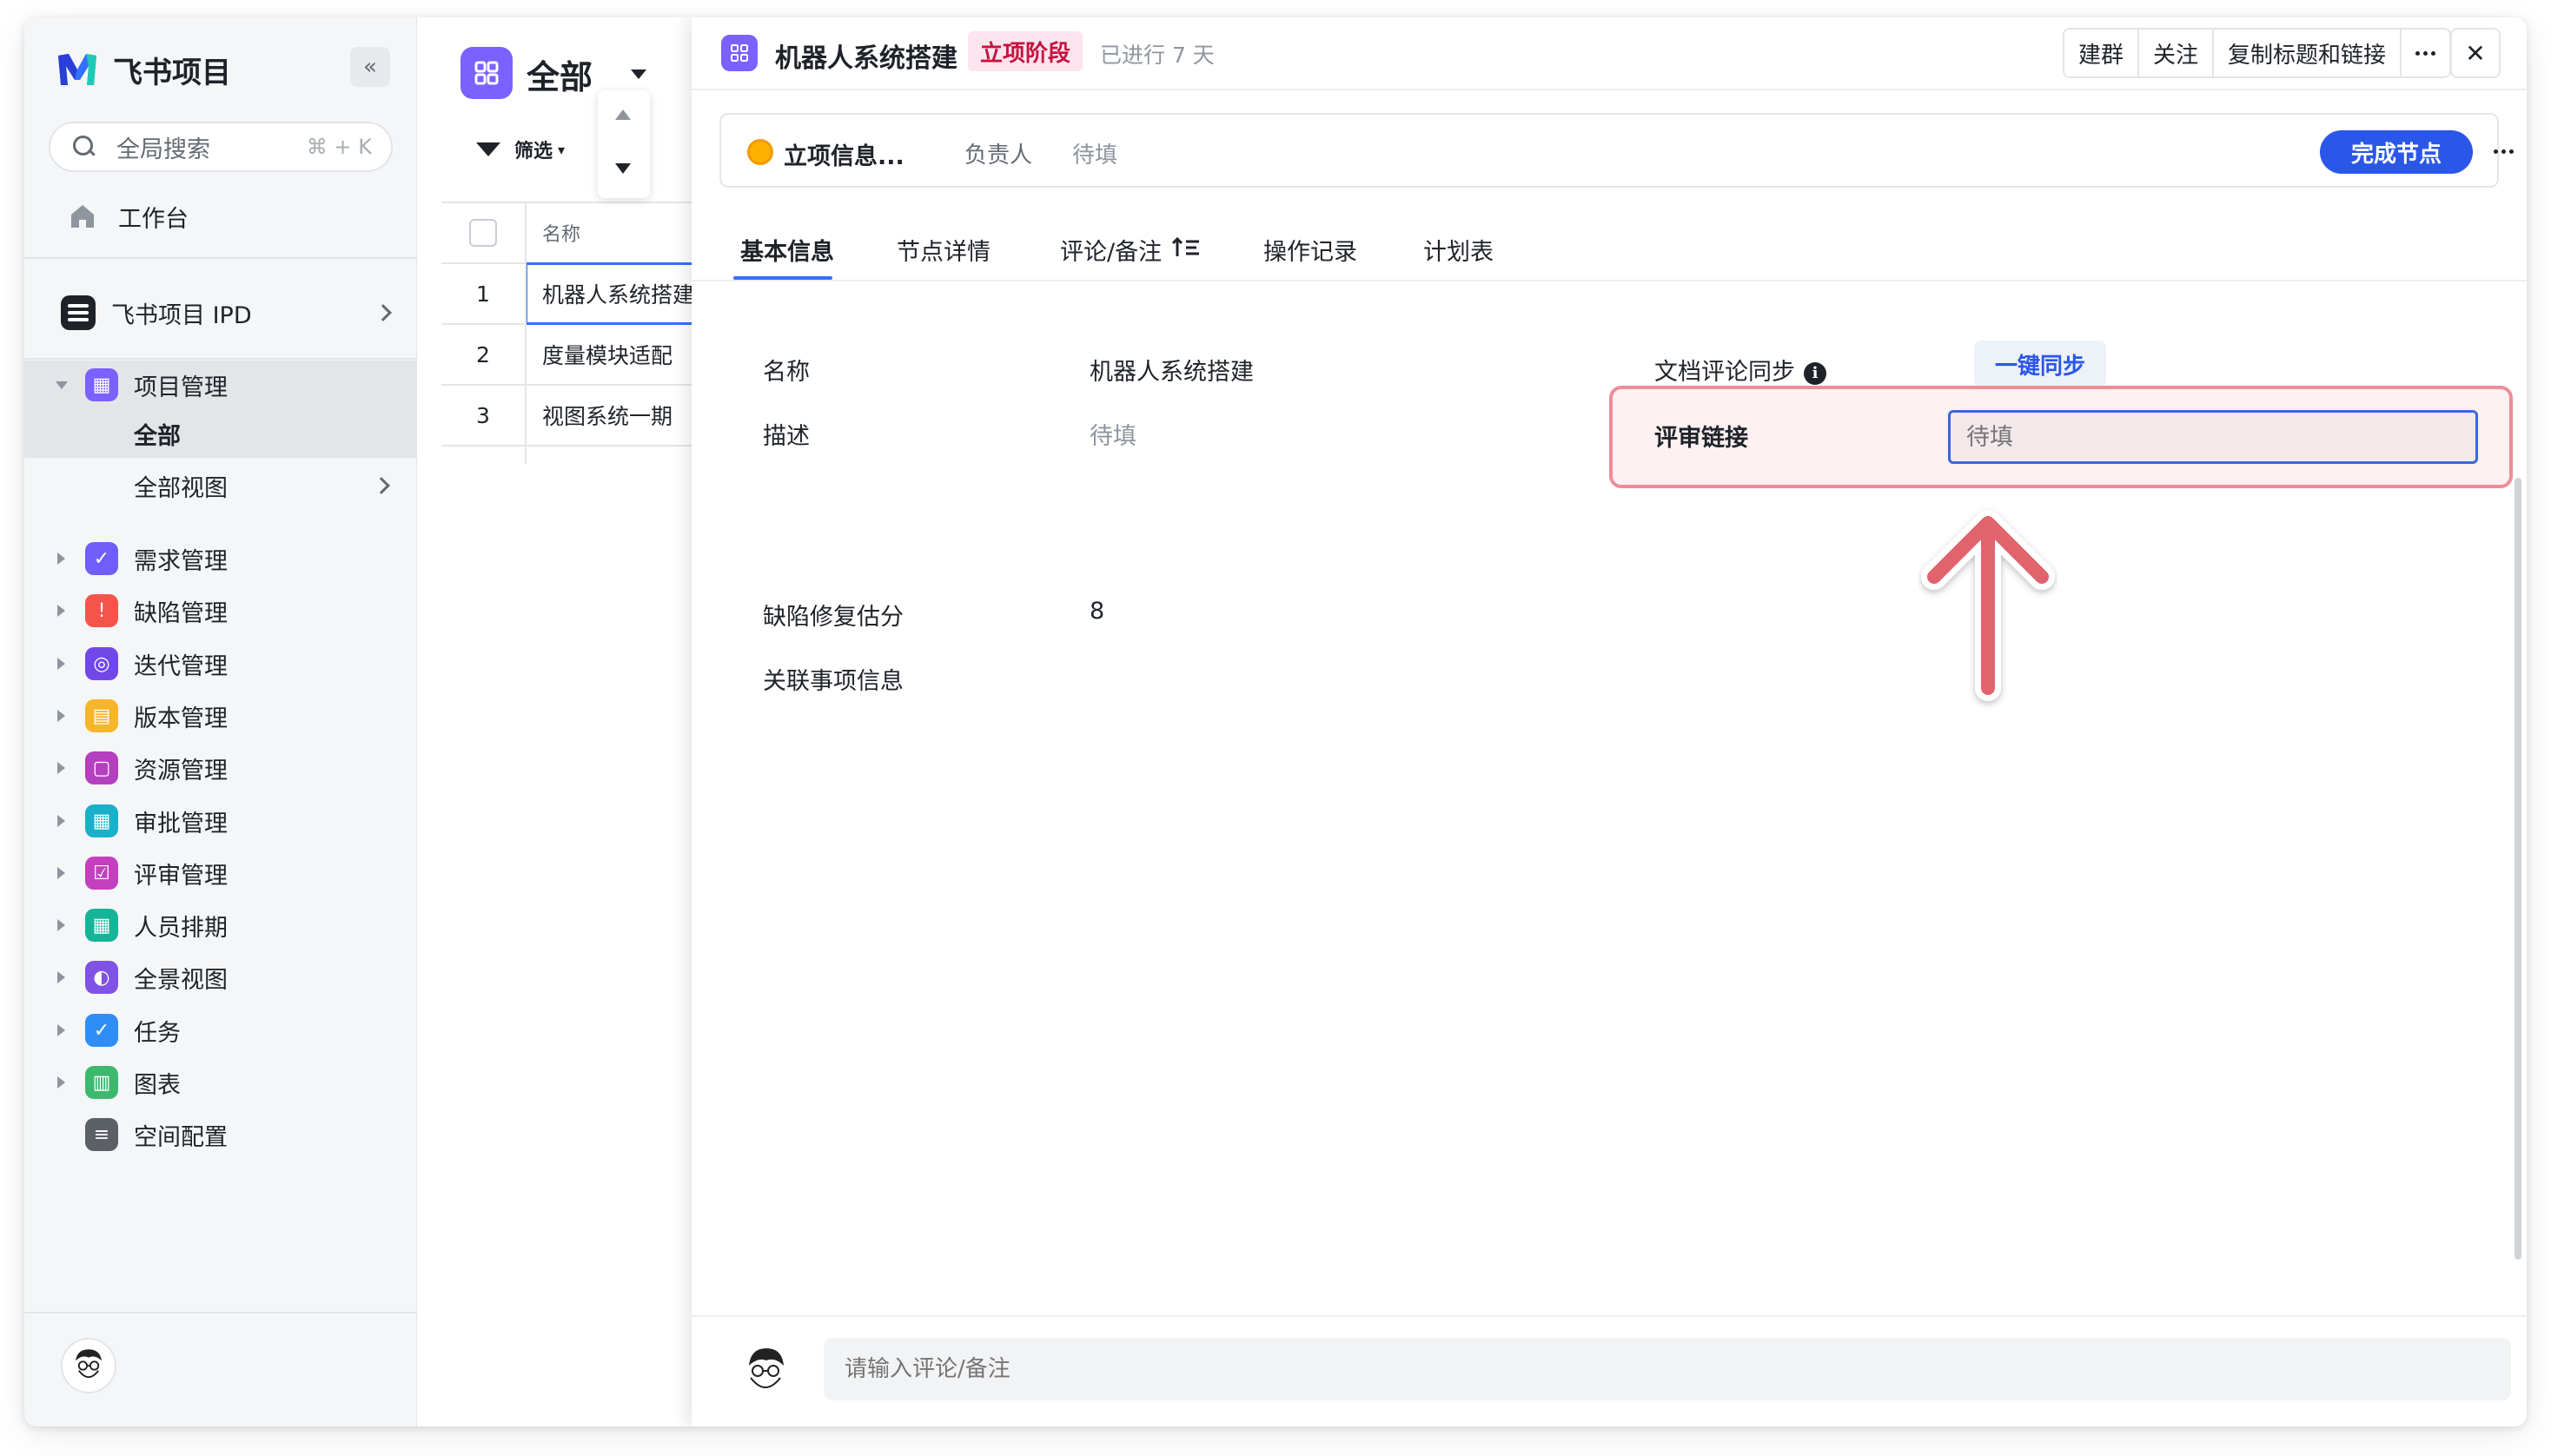 This screenshot has width=2551, height=1456. I want to click on column-divider, so click(526, 333).